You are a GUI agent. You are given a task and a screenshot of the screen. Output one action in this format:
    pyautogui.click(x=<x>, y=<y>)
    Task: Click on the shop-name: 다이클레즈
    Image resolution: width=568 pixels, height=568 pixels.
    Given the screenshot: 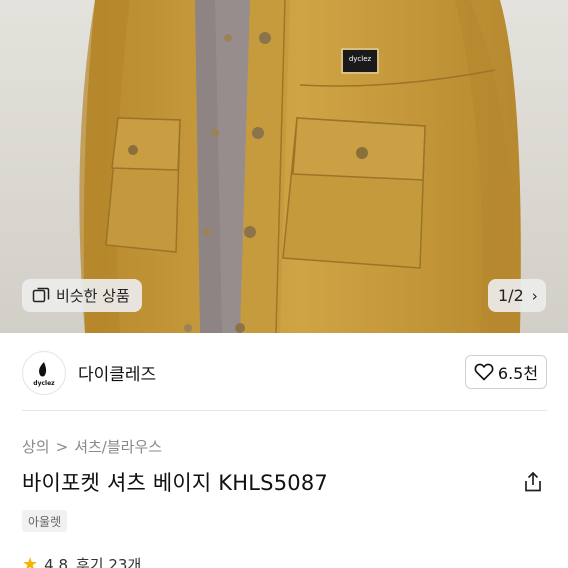 What is the action you would take?
    pyautogui.click(x=117, y=372)
    